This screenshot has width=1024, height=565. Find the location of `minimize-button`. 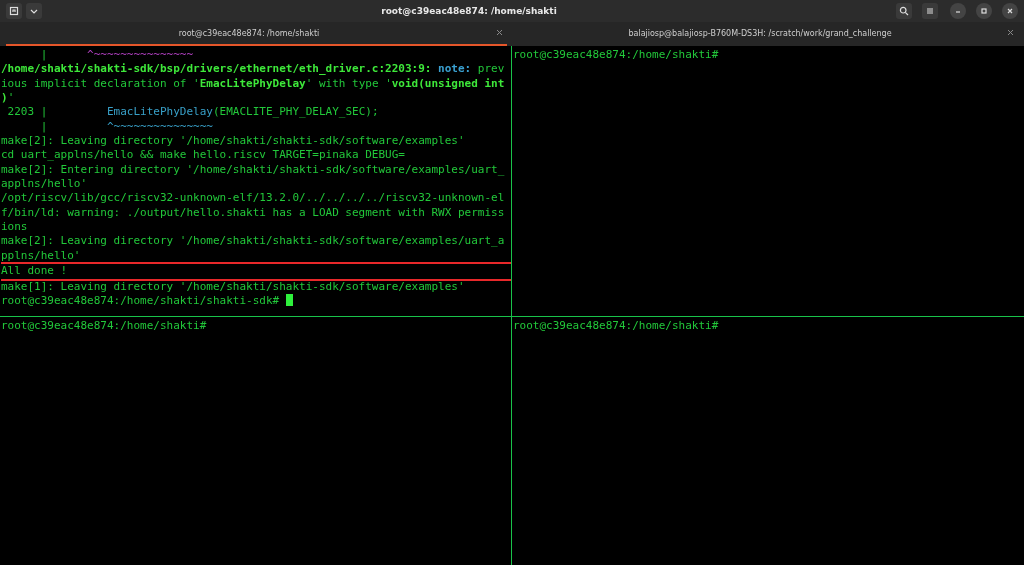

minimize-button is located at coordinates (958, 11).